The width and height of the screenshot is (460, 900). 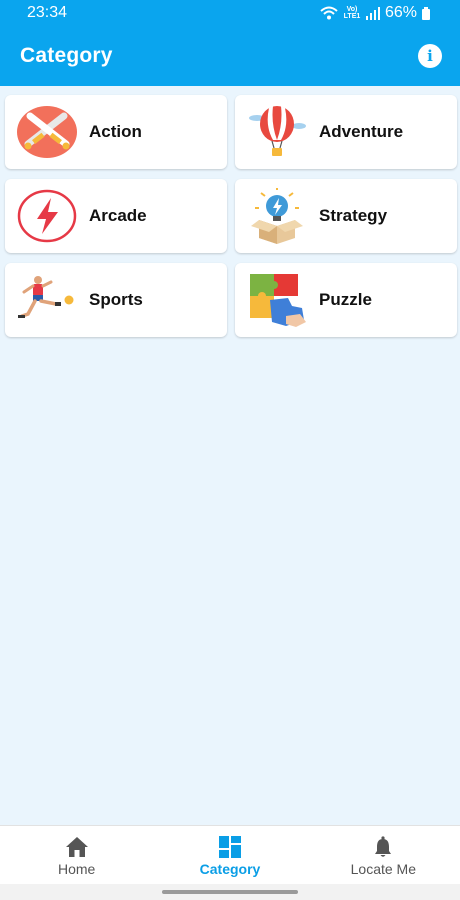 I want to click on home-icon, so click(x=76, y=847).